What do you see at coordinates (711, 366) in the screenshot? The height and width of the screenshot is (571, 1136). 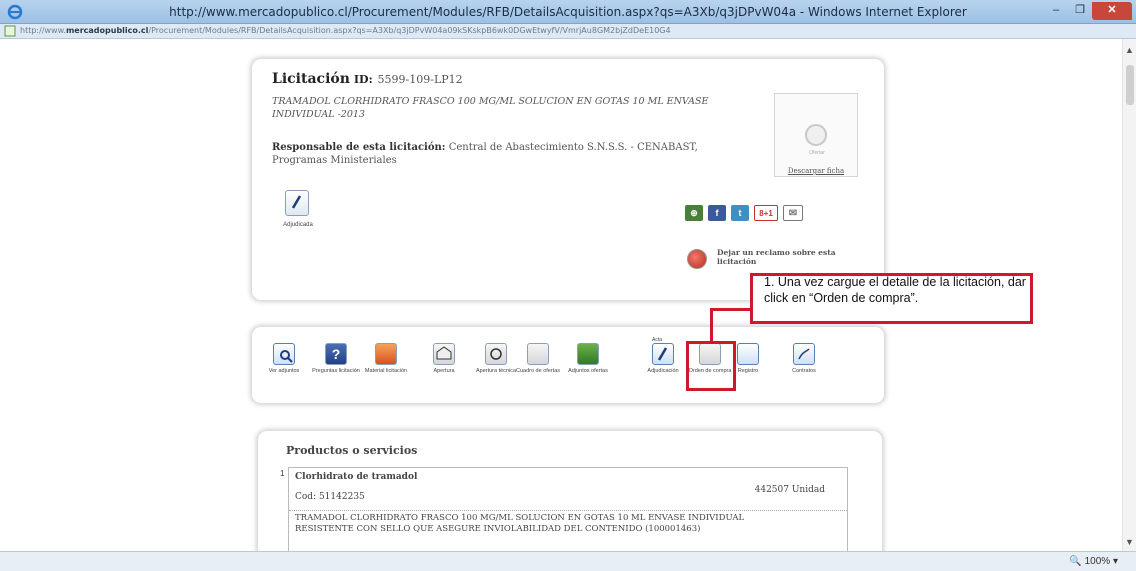 I see `orden-compra-highlight` at bounding box center [711, 366].